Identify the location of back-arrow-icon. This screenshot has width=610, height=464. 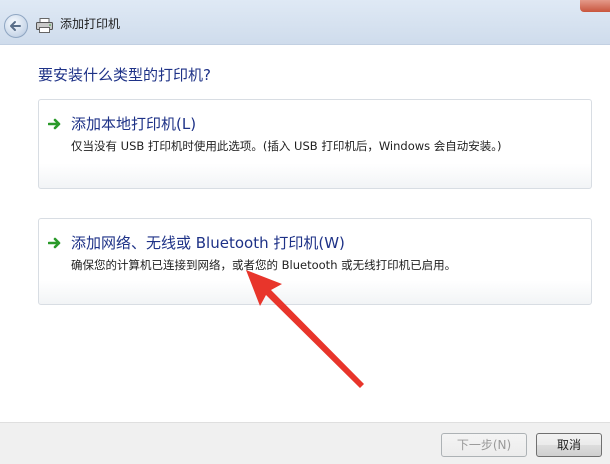
(15, 26).